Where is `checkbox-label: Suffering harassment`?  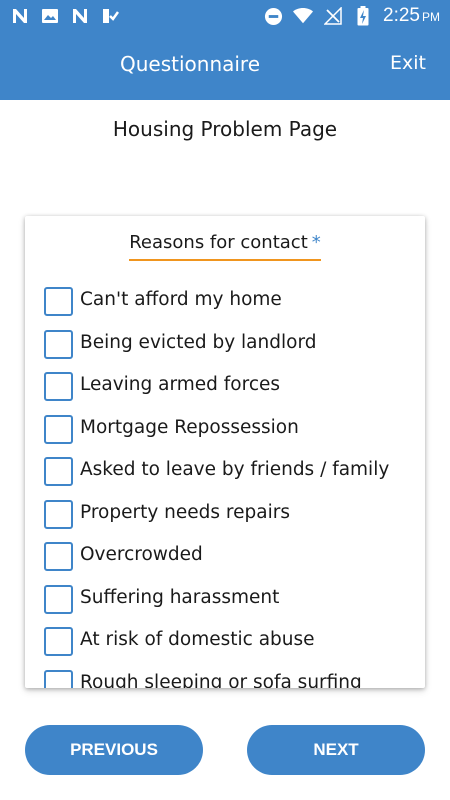
checkbox-label: Suffering harassment is located at coordinates (180, 597).